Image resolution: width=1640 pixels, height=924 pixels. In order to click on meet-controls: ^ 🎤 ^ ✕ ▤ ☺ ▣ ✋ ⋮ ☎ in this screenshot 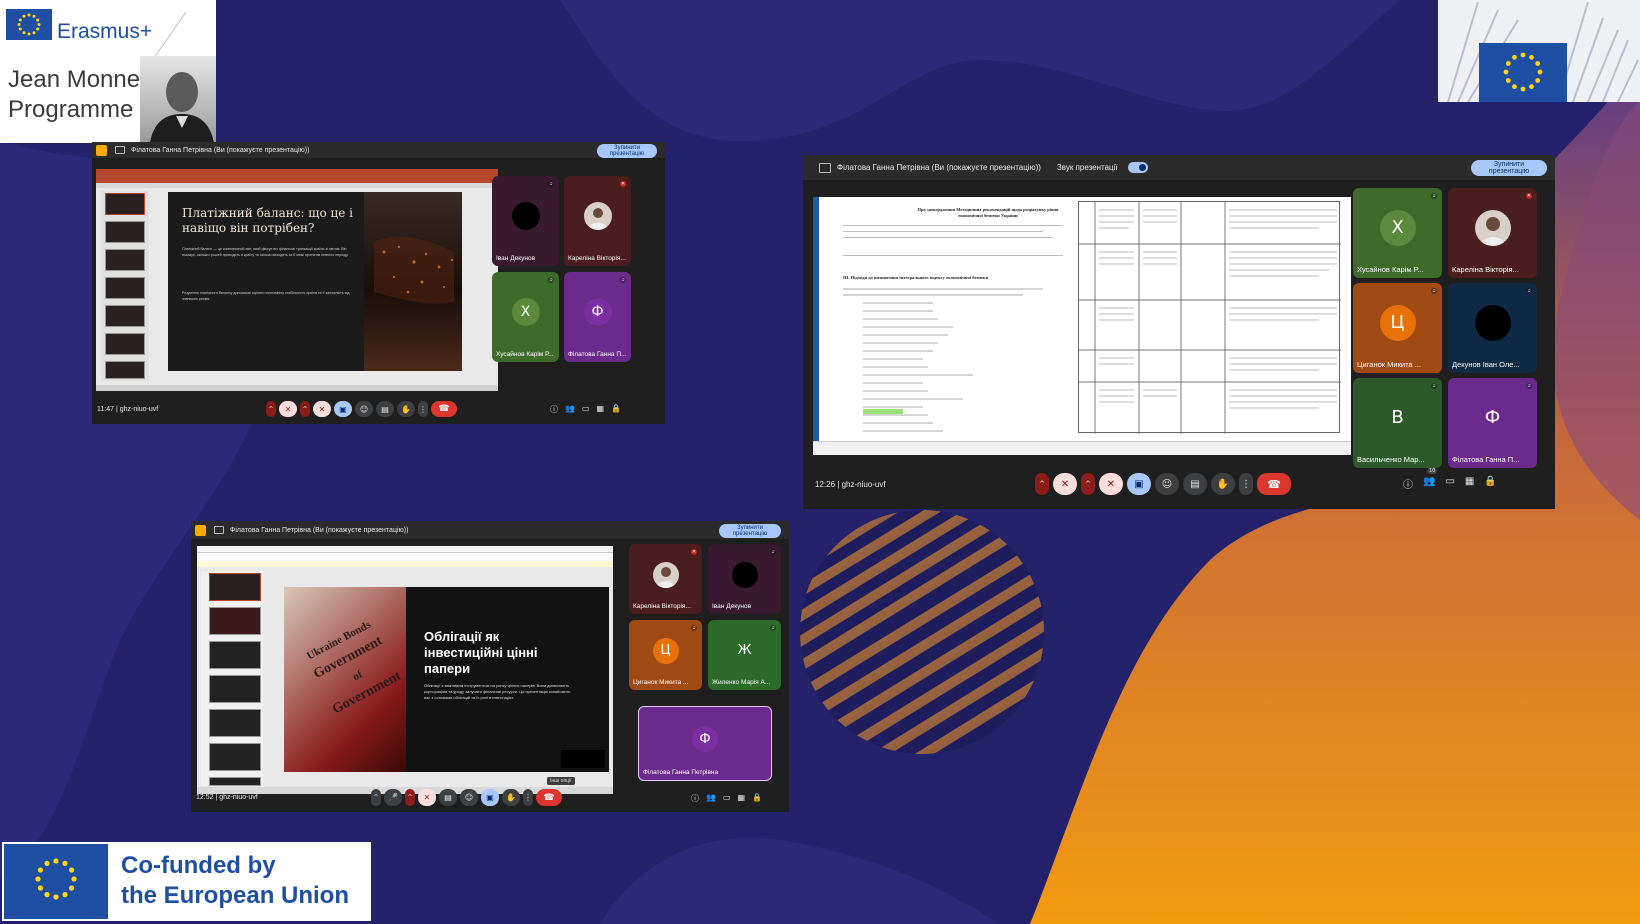, I will do `click(466, 797)`.